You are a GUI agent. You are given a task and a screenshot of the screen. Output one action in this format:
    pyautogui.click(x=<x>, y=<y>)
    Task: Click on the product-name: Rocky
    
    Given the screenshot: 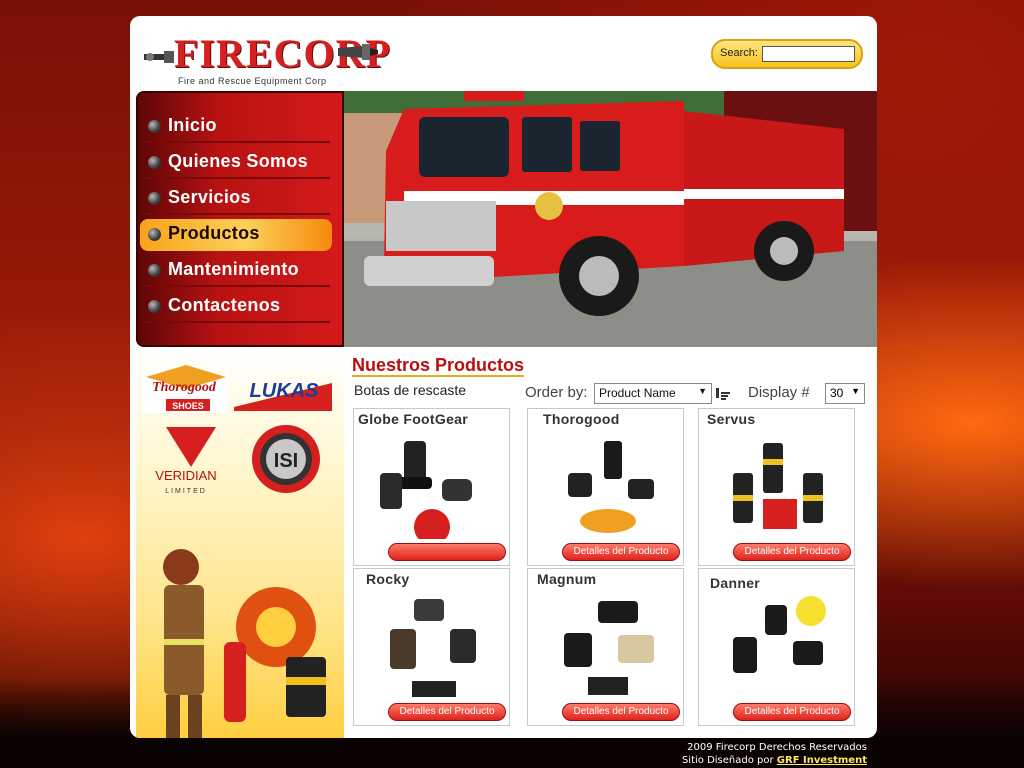 What is the action you would take?
    pyautogui.click(x=388, y=579)
    